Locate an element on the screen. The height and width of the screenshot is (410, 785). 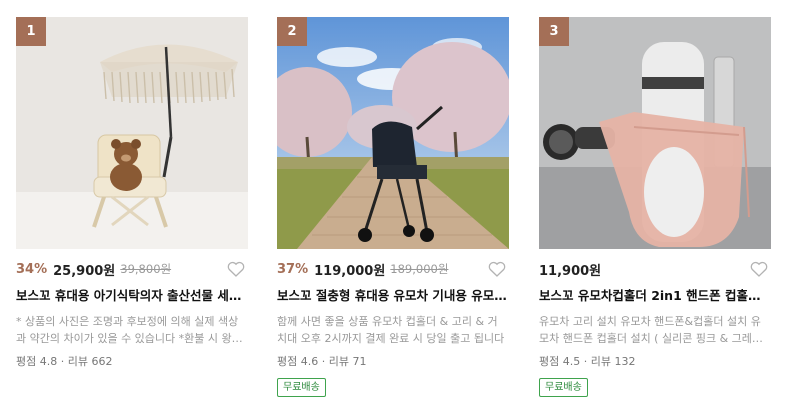
review-count: 662 is located at coordinates (102, 361).